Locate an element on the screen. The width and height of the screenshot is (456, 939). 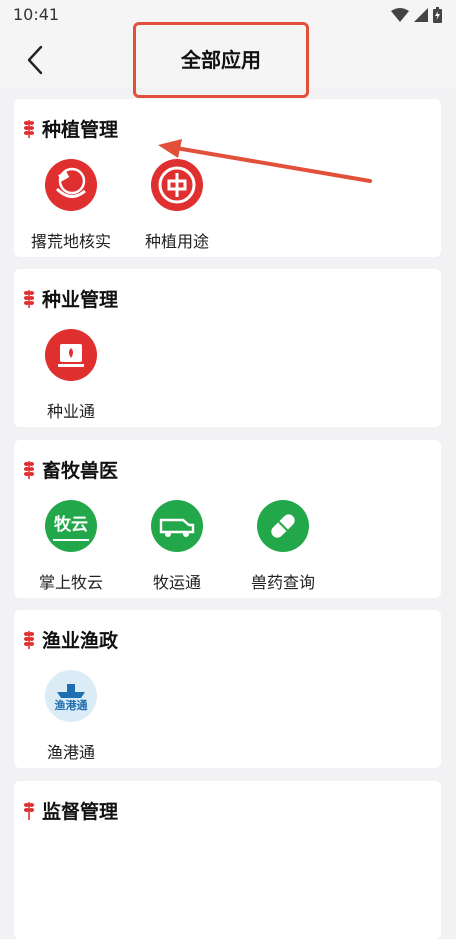
app-label: 种业通 is located at coordinates (70, 411).